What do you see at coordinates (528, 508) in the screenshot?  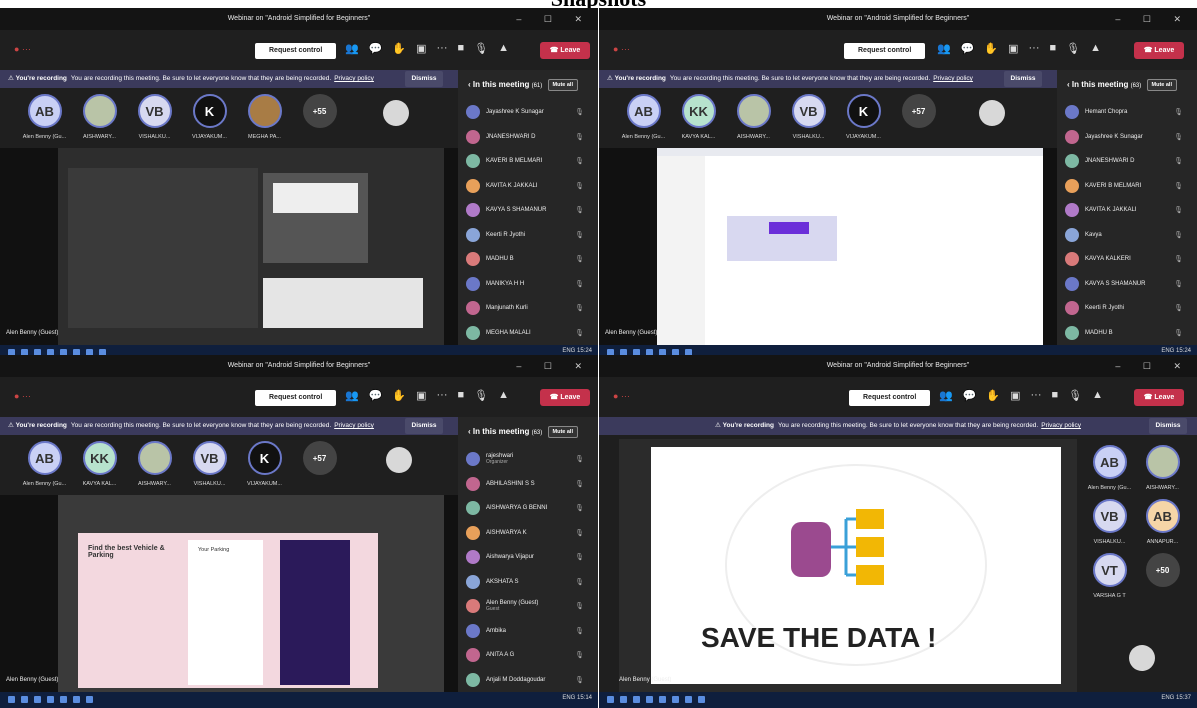 I see `participant-row: AISHWARYA G BENNI 🎙` at bounding box center [528, 508].